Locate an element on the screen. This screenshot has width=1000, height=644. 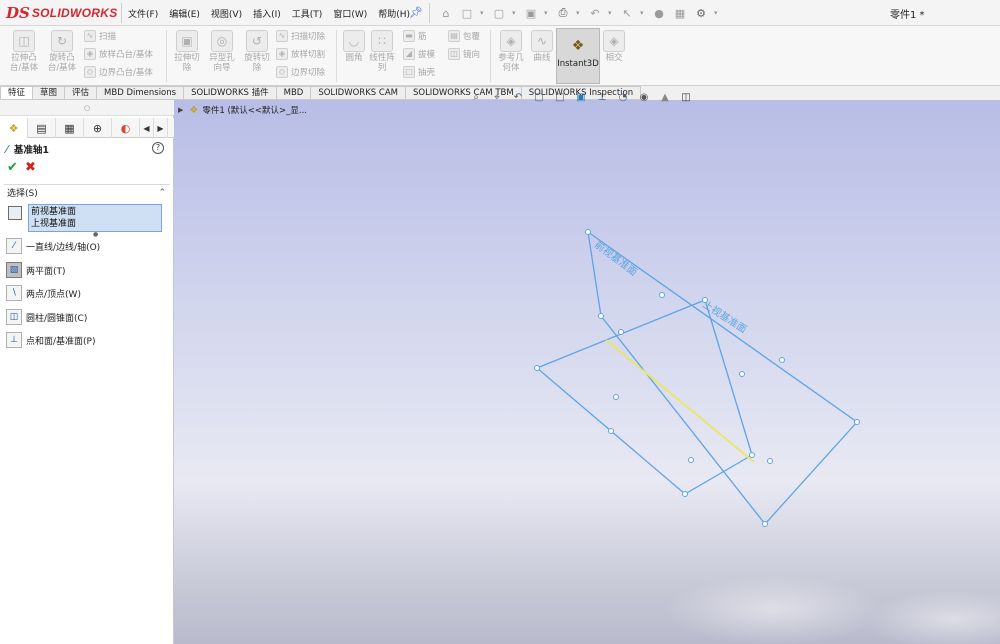
tab-evaluate: 评估 is located at coordinates (81, 93).